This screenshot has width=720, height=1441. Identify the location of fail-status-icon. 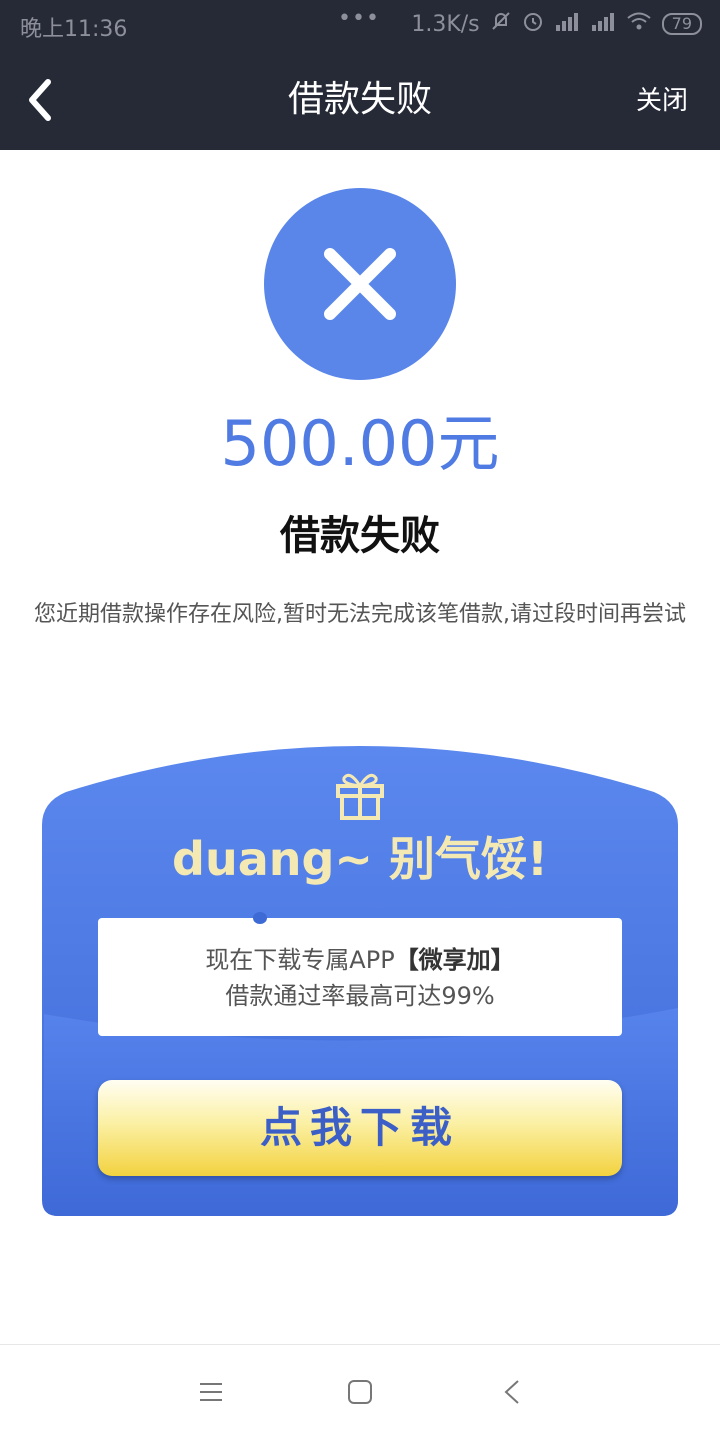
(360, 284).